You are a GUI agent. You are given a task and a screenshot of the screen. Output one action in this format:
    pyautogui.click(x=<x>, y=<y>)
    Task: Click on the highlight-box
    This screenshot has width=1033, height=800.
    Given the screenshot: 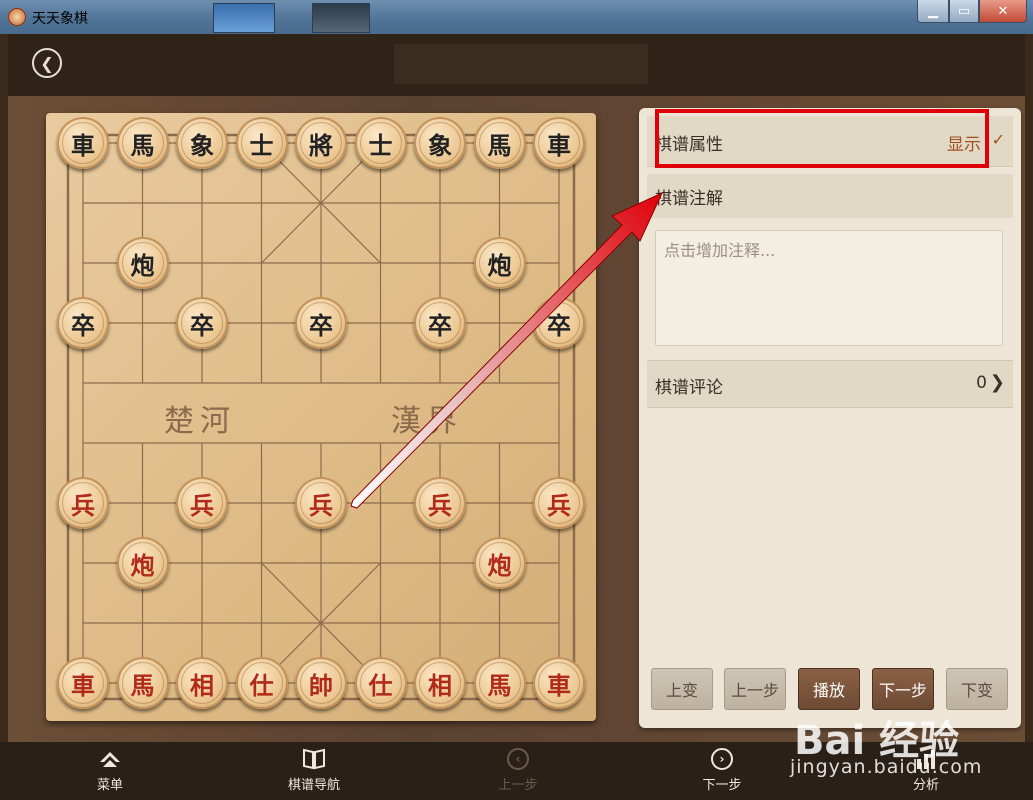 What is the action you would take?
    pyautogui.click(x=822, y=138)
    